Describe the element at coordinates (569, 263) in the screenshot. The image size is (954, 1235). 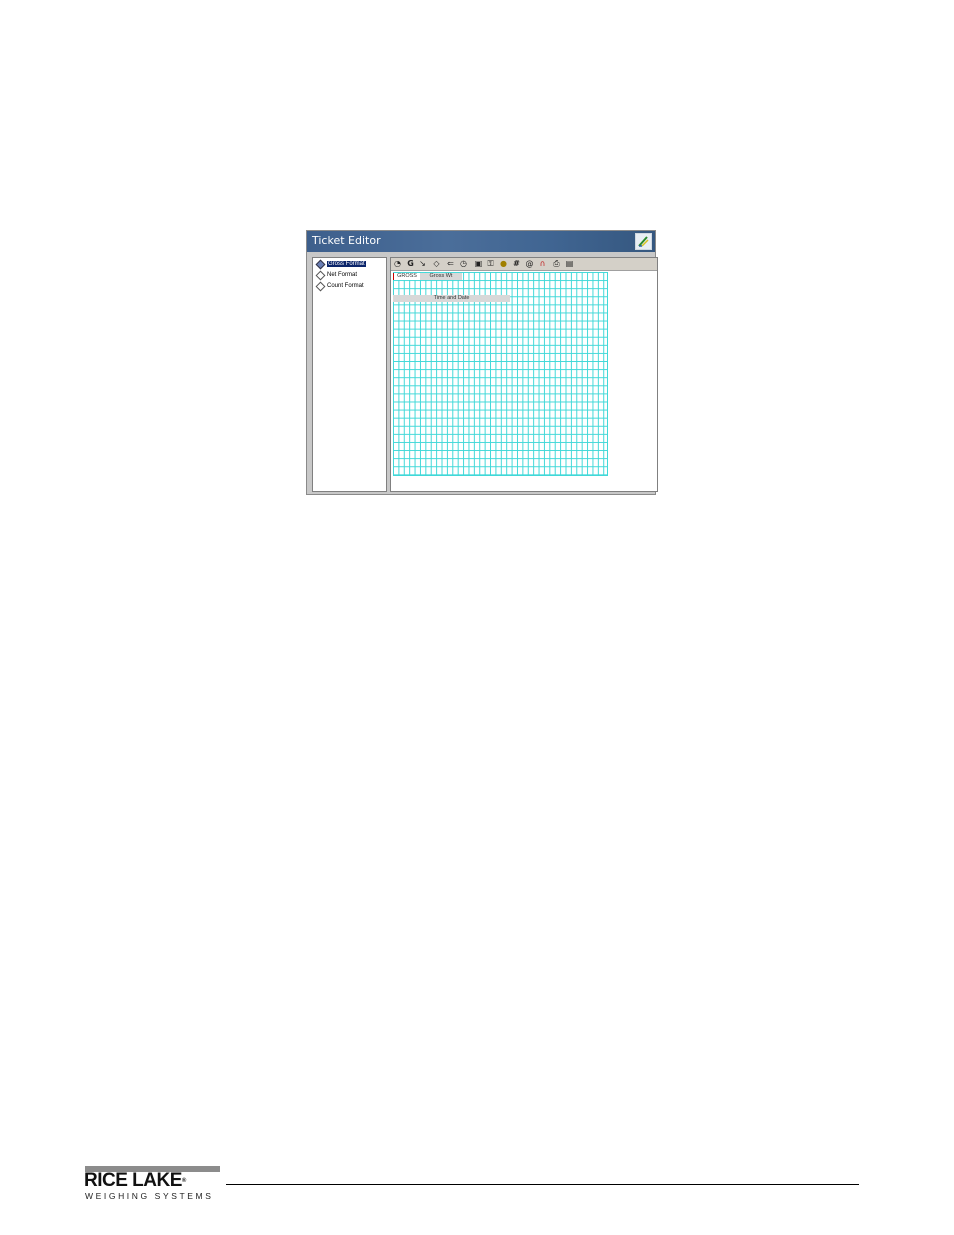
I see `help-icon: ▤` at that location.